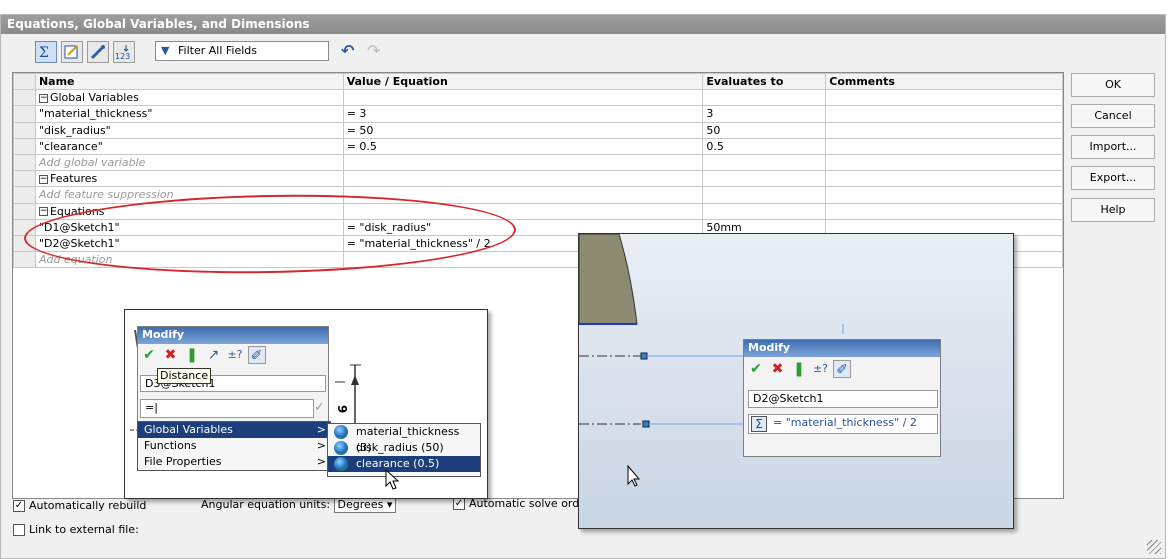 This screenshot has height=559, width=1174. What do you see at coordinates (538, 179) in the screenshot?
I see `group-row-features: − Features` at bounding box center [538, 179].